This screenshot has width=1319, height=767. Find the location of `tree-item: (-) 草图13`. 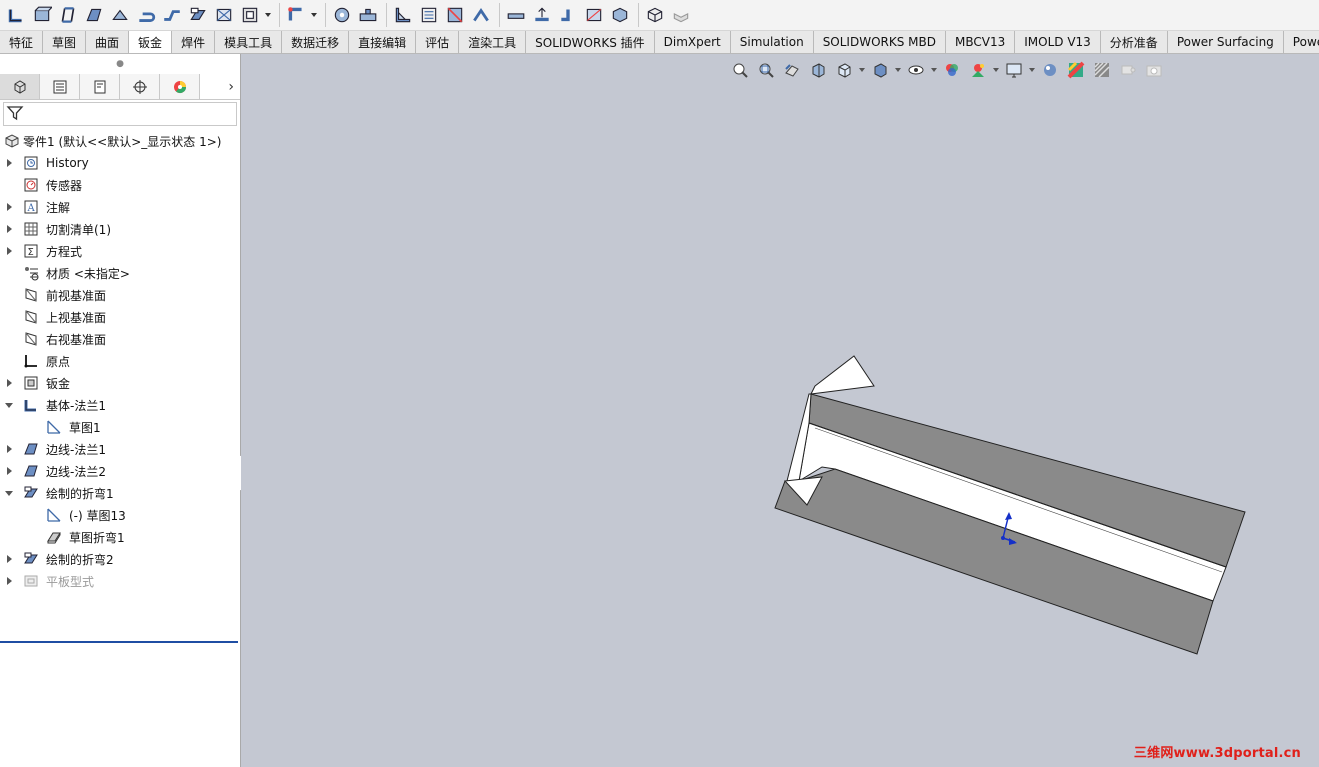

tree-item: (-) 草图13 is located at coordinates (120, 515).